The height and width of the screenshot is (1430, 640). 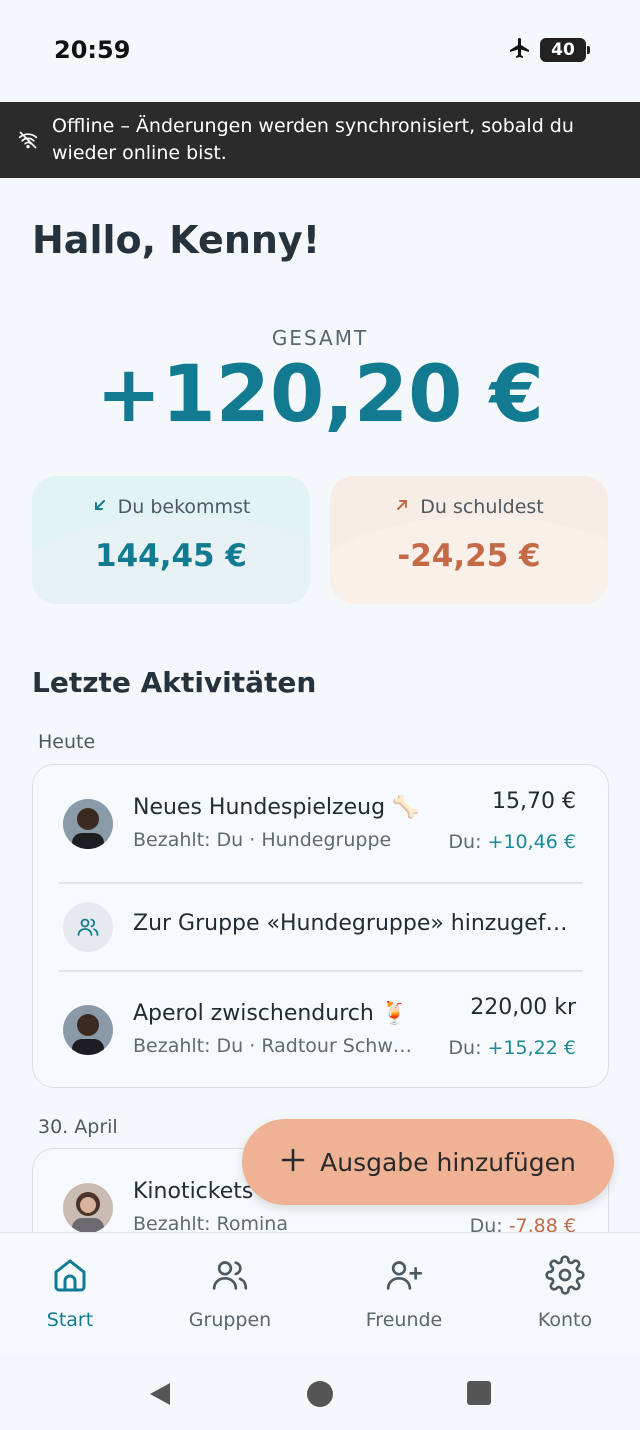 I want to click on user-plus-icon, so click(x=404, y=1277).